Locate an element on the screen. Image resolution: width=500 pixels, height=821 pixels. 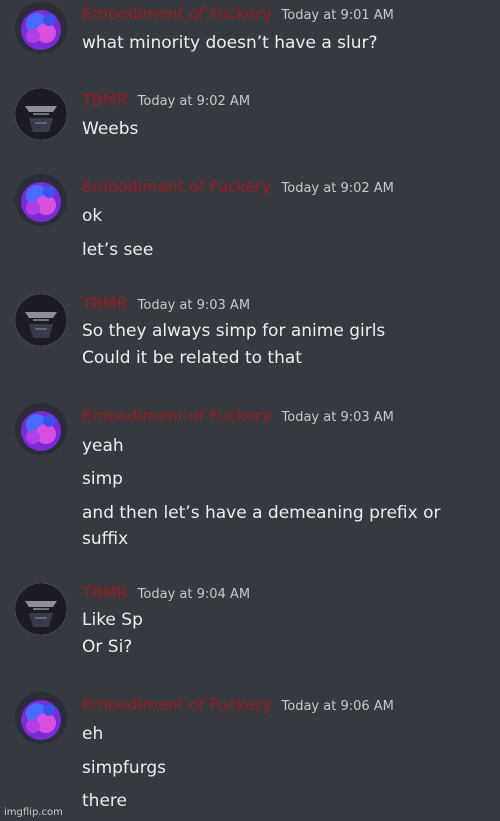
message-header: TBMR Today at 9:04 AM is located at coordinates (166, 592).